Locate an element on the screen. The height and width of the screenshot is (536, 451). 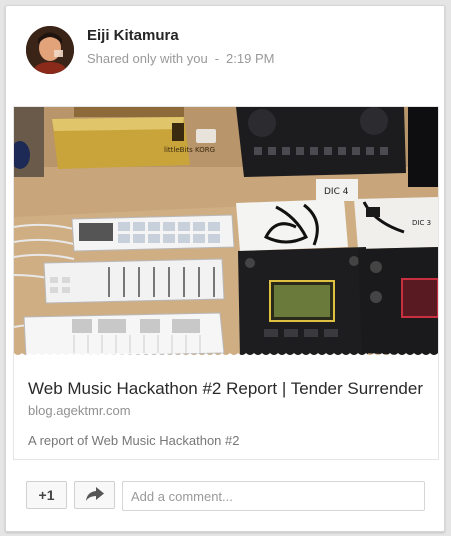
share-arrow-icon is located at coordinates (94, 495).